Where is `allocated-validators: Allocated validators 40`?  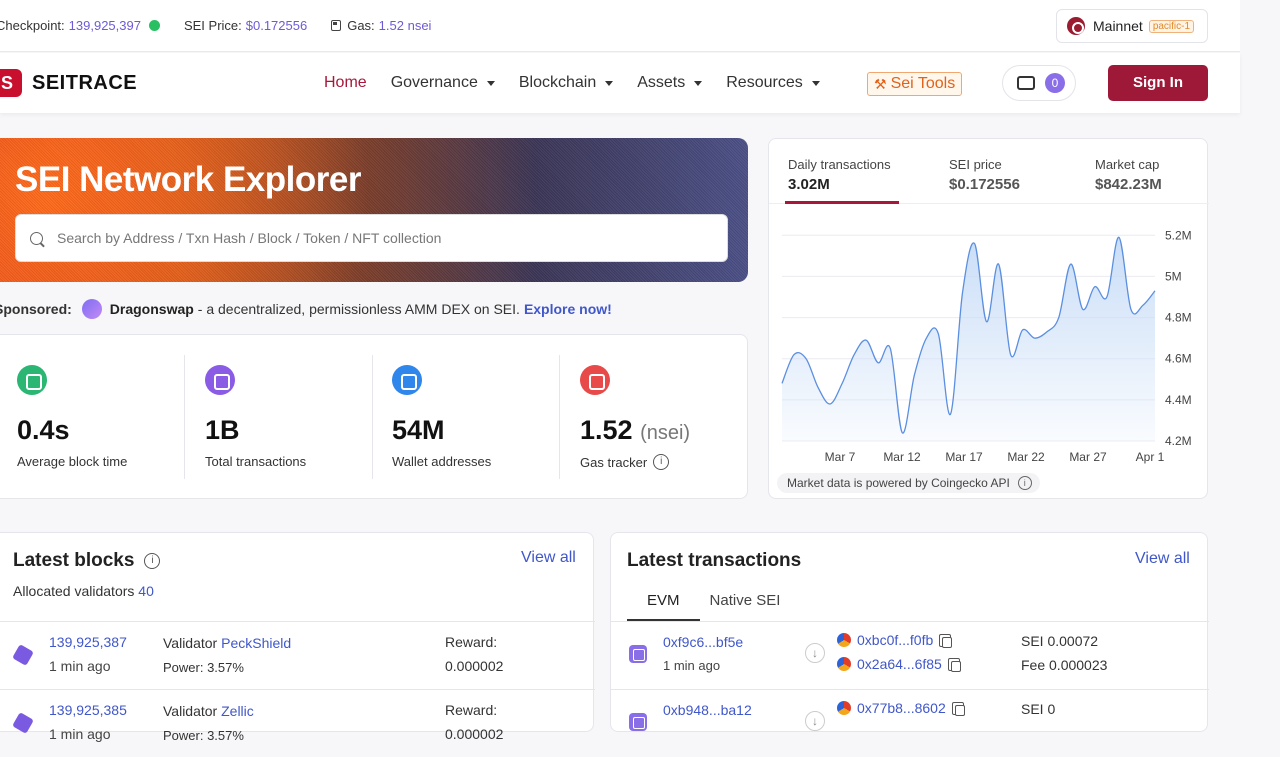
allocated-validators: Allocated validators 40 is located at coordinates (83, 591).